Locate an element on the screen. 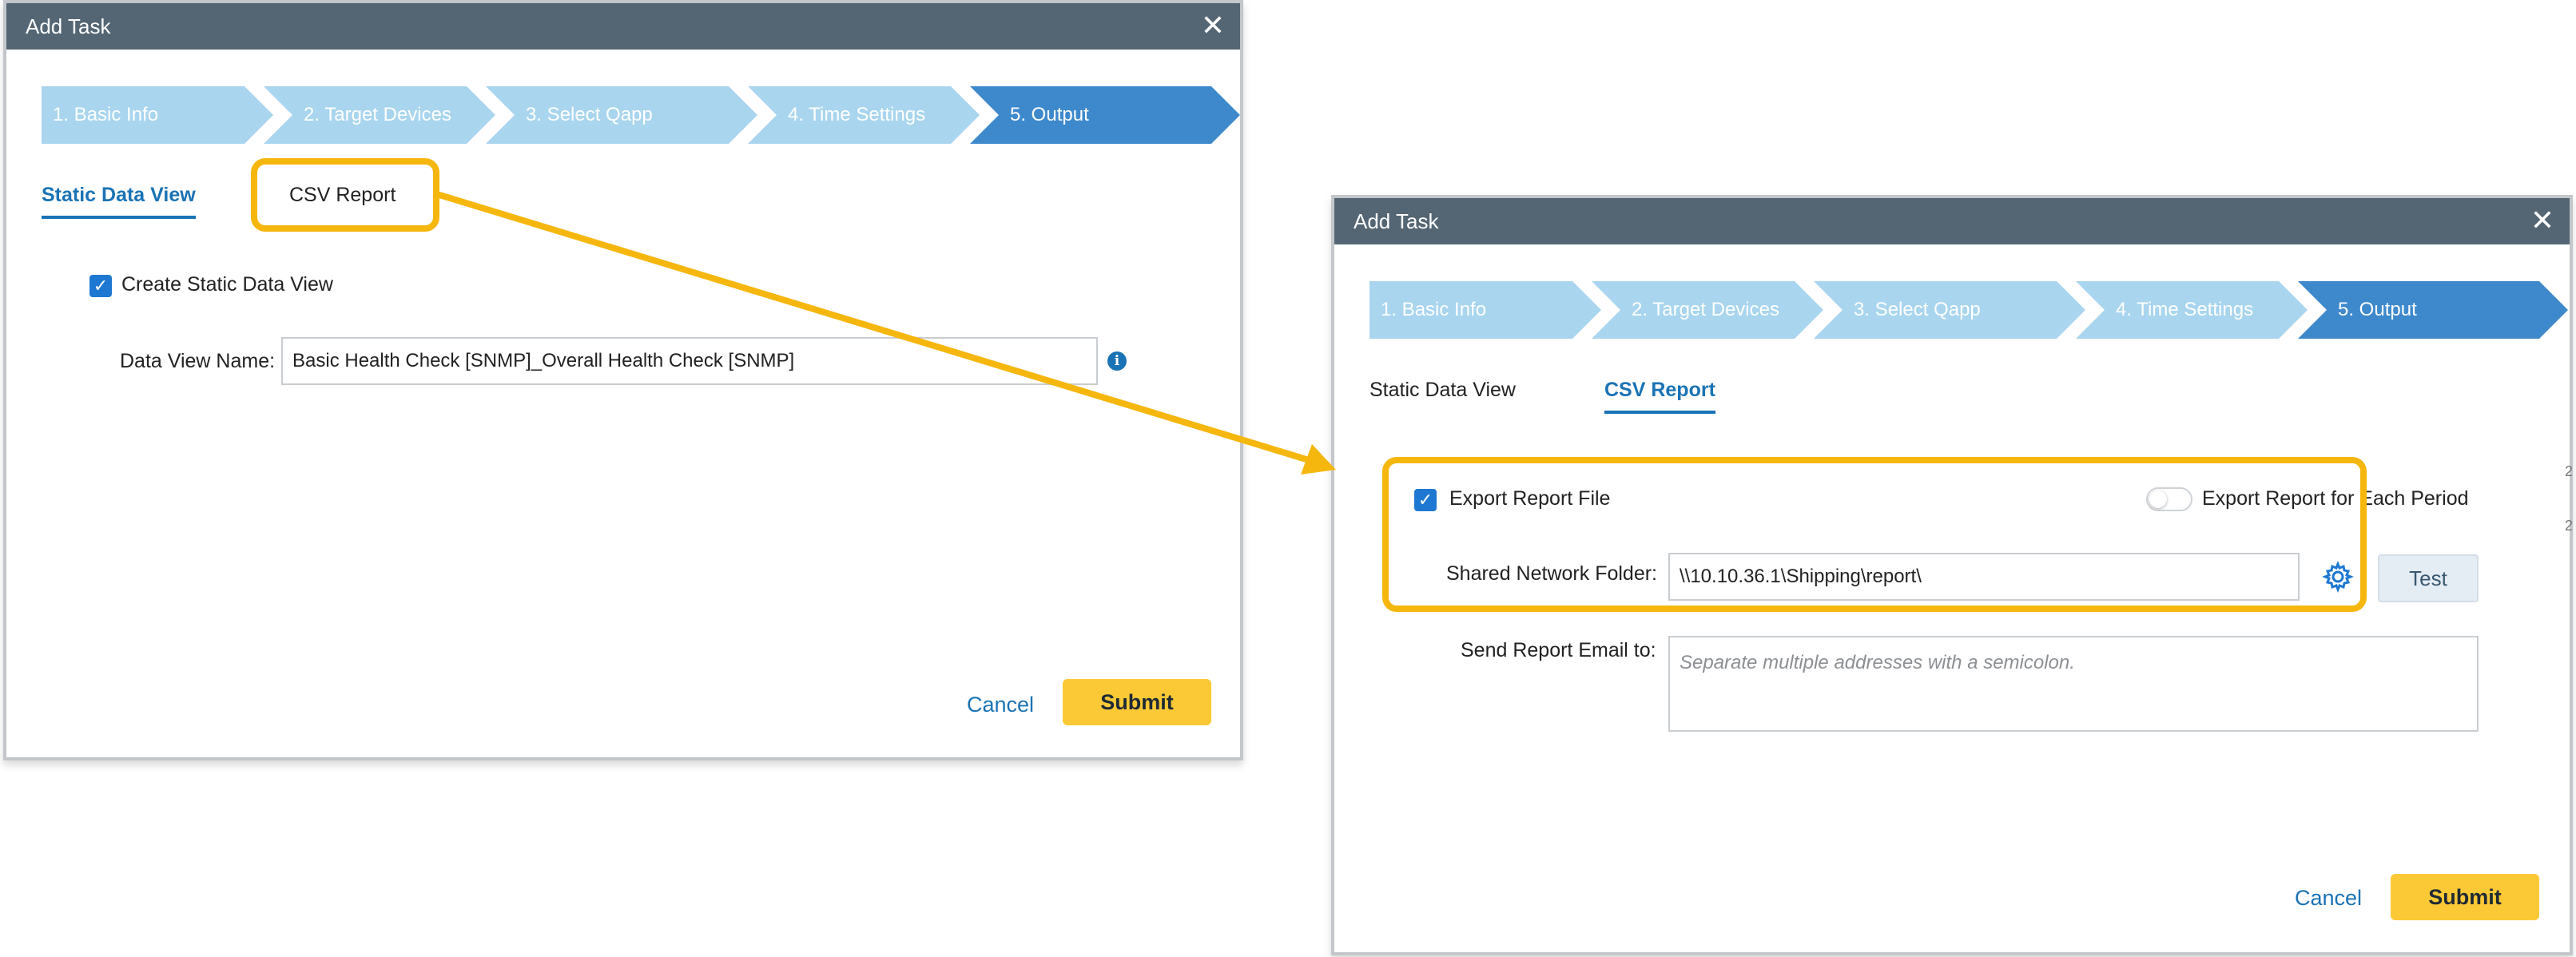  create-static-checkbox: ✓ is located at coordinates (100, 286).